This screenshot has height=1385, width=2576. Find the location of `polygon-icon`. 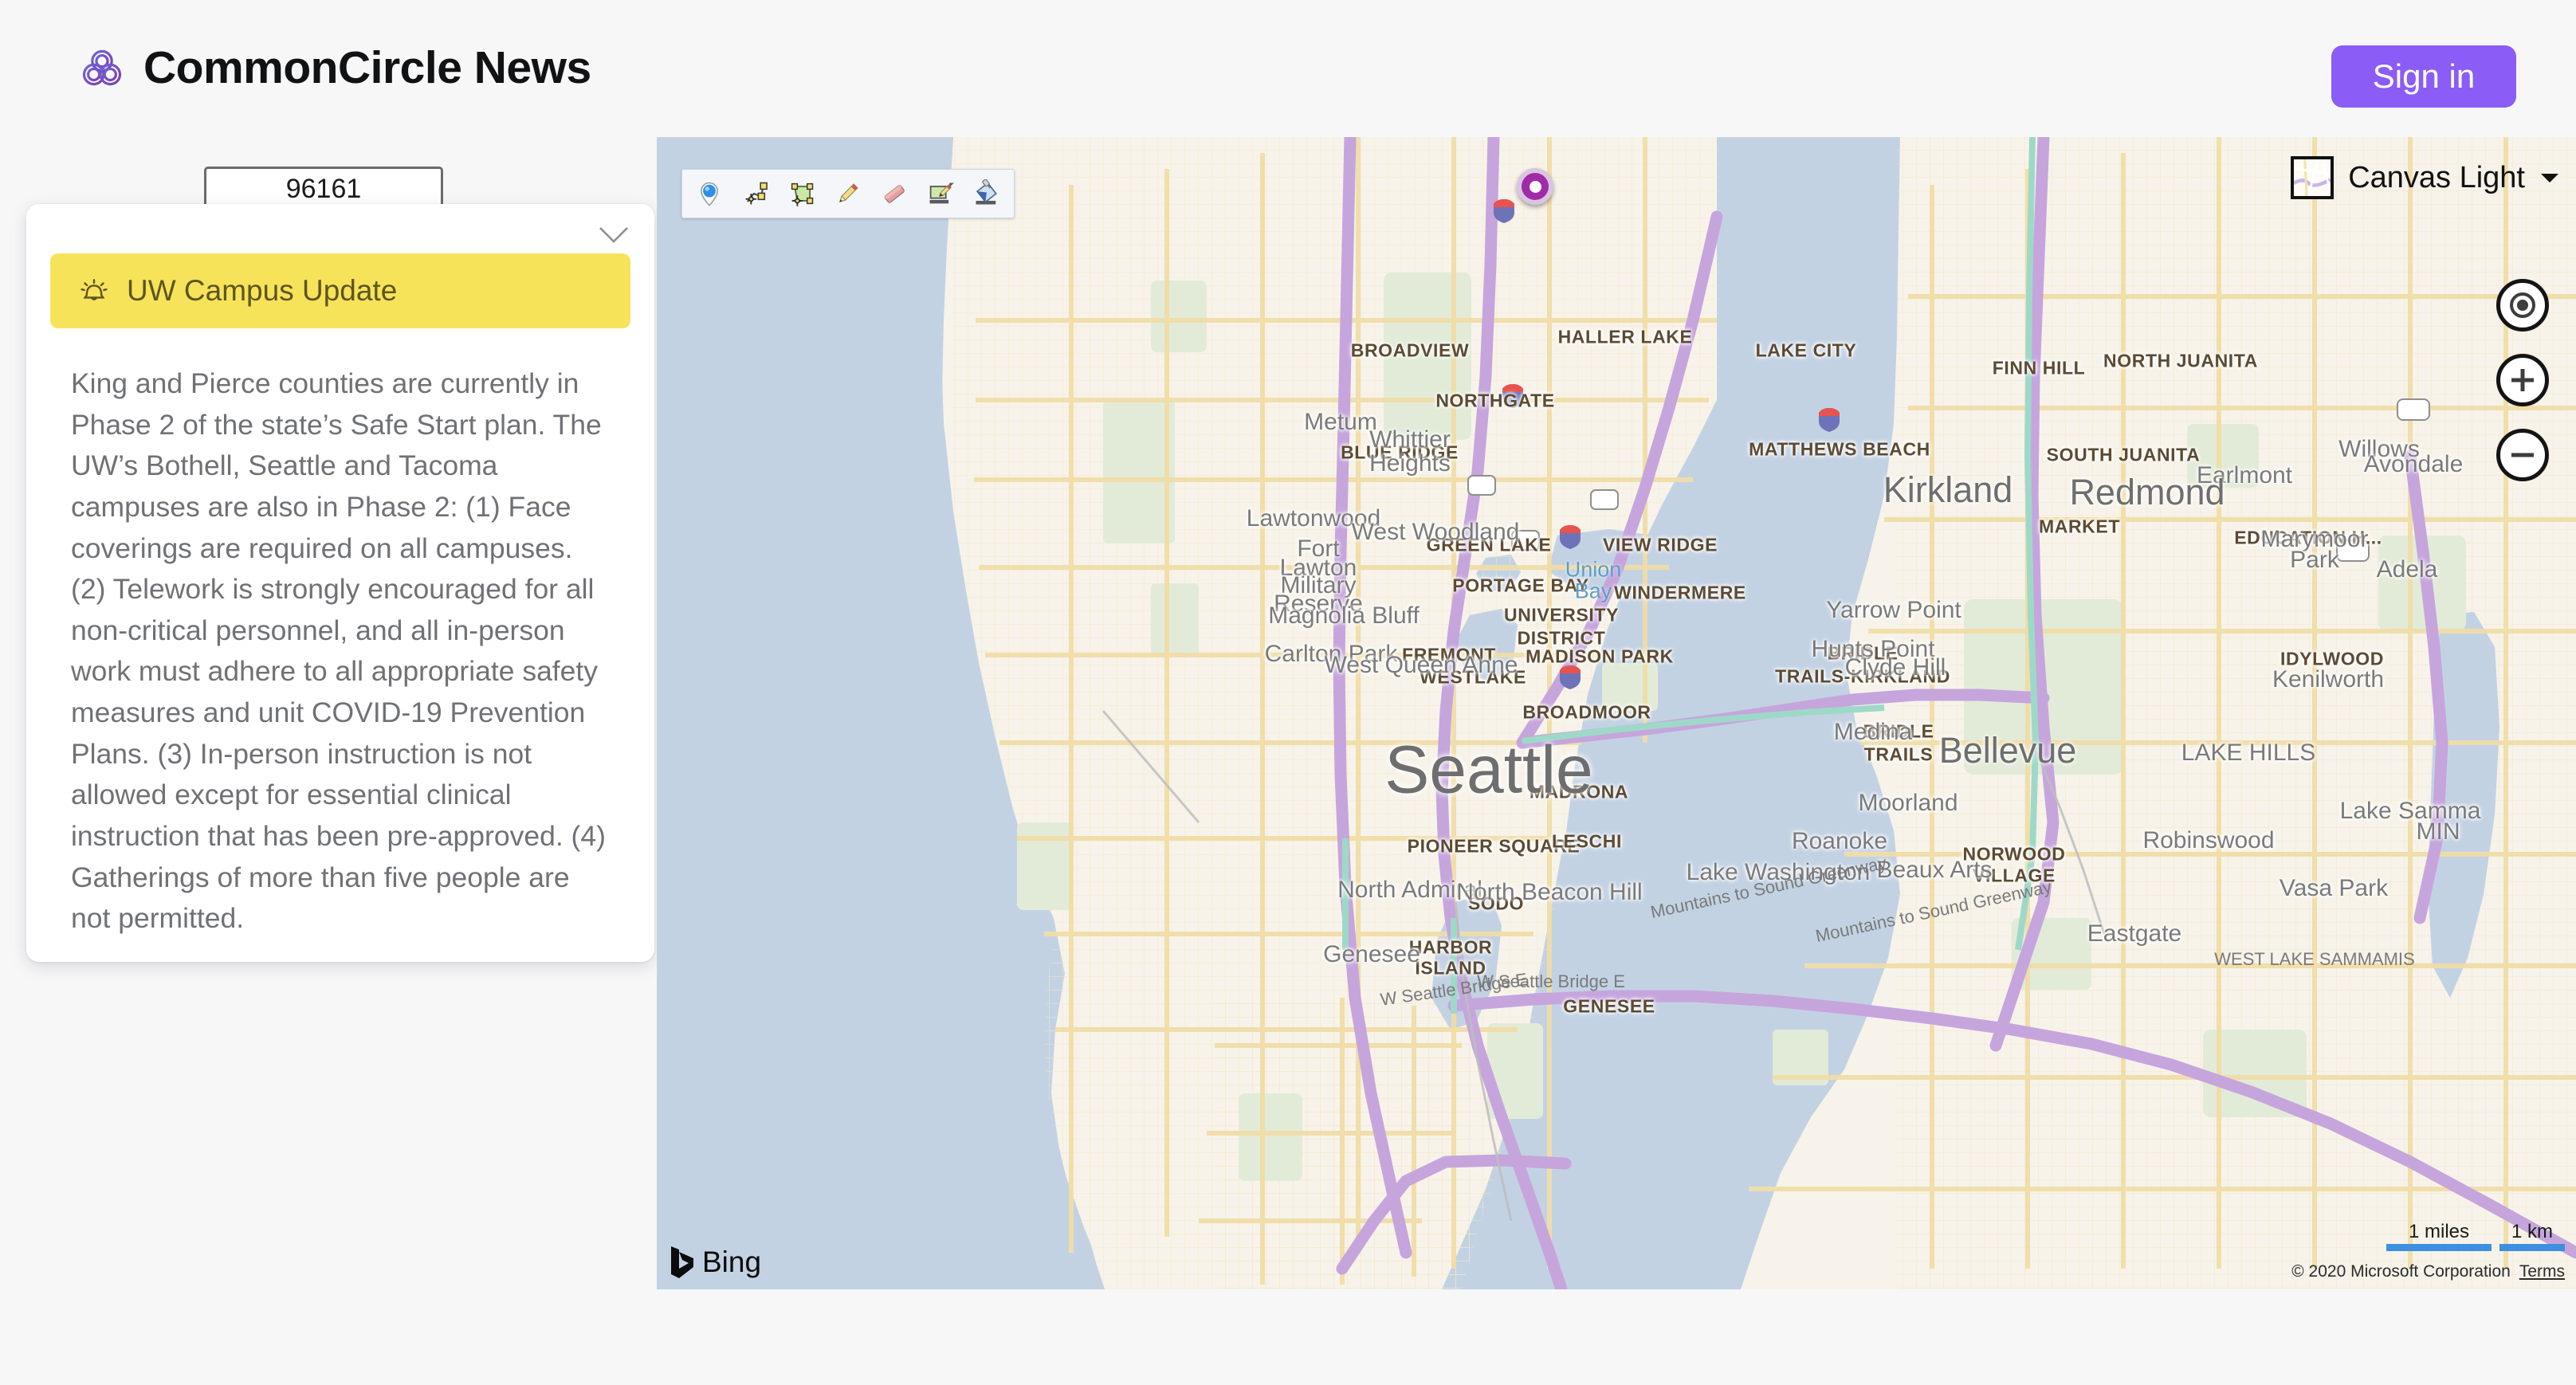

polygon-icon is located at coordinates (802, 194).